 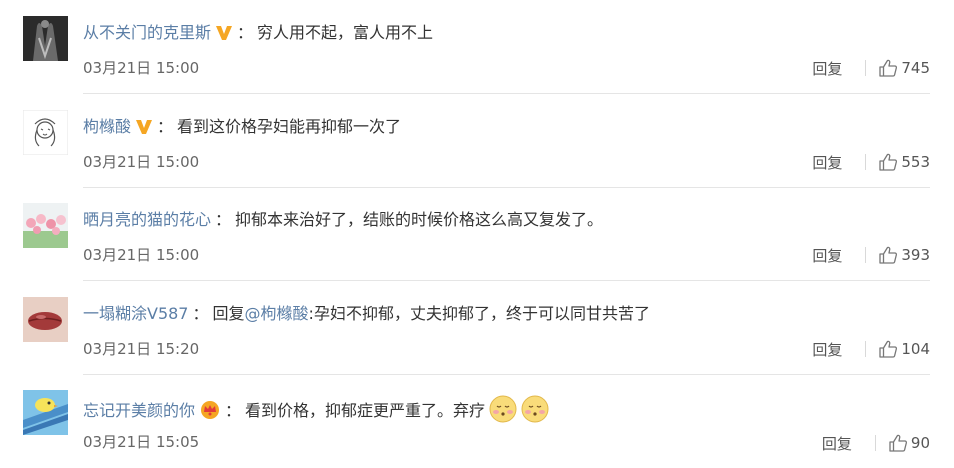 What do you see at coordinates (210, 412) in the screenshot?
I see `crown-icon` at bounding box center [210, 412].